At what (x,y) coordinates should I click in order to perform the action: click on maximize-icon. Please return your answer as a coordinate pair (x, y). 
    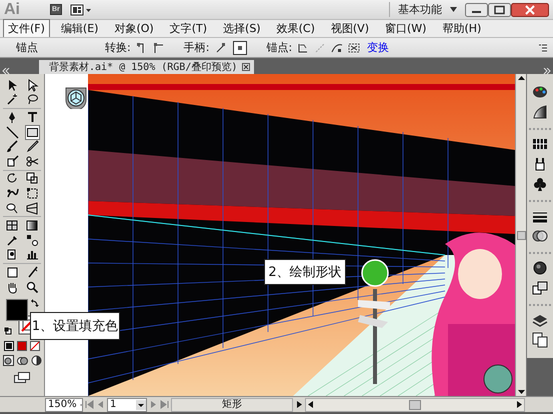
    Looking at the image, I should click on (499, 9).